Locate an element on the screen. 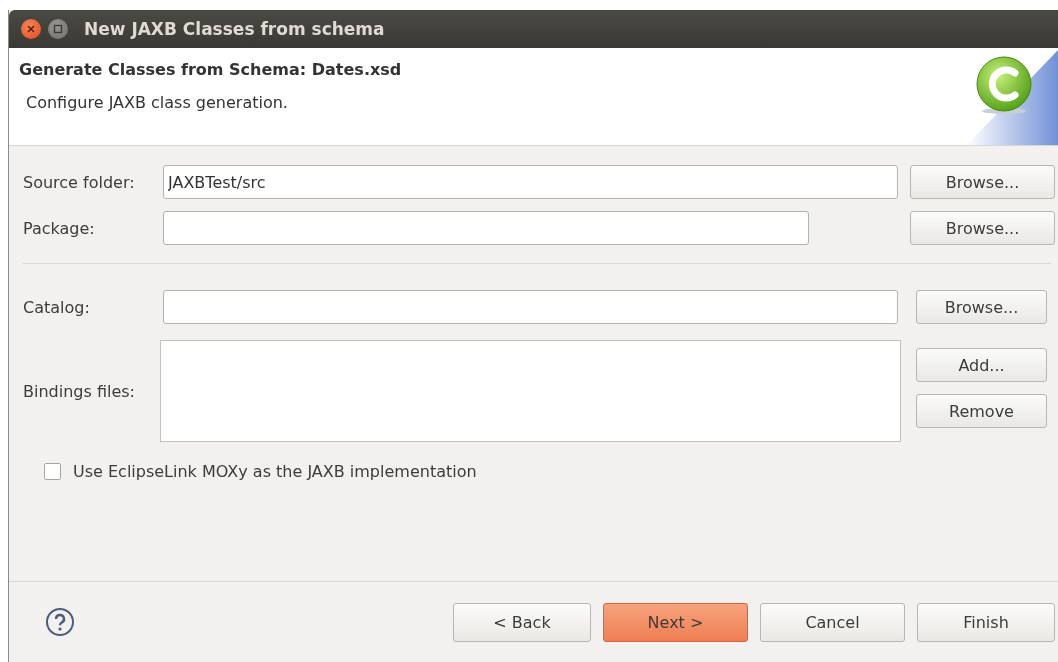 This screenshot has height=662, width=1058. page-description: Configure JAXB class generation. is located at coordinates (157, 102).